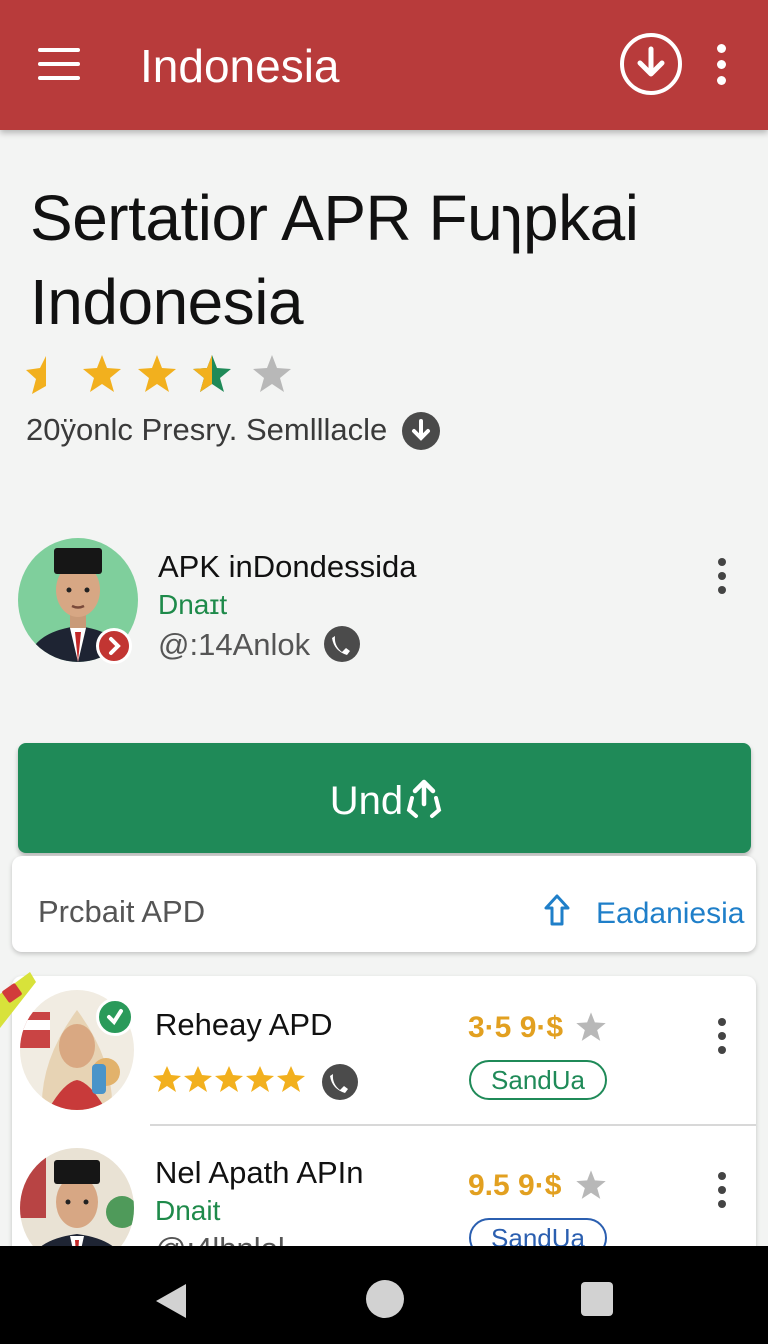  Describe the element at coordinates (385, 1299) in the screenshot. I see `home-circle-icon` at that location.